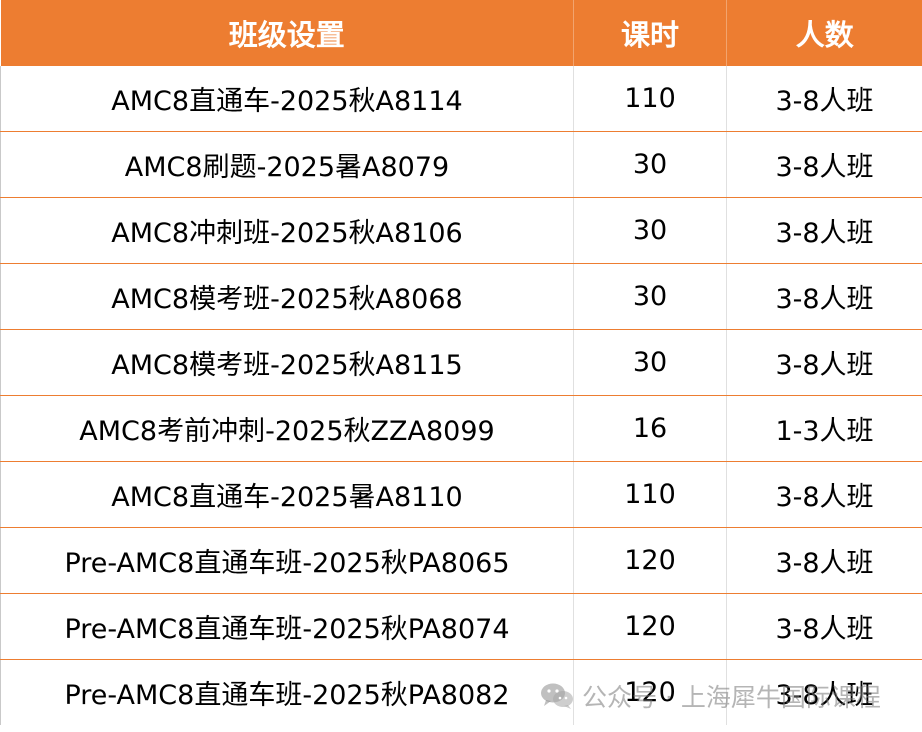 Image resolution: width=922 pixels, height=732 pixels. I want to click on class-name-cell: AMC8冲刺班-2025秋A8106, so click(287, 230).